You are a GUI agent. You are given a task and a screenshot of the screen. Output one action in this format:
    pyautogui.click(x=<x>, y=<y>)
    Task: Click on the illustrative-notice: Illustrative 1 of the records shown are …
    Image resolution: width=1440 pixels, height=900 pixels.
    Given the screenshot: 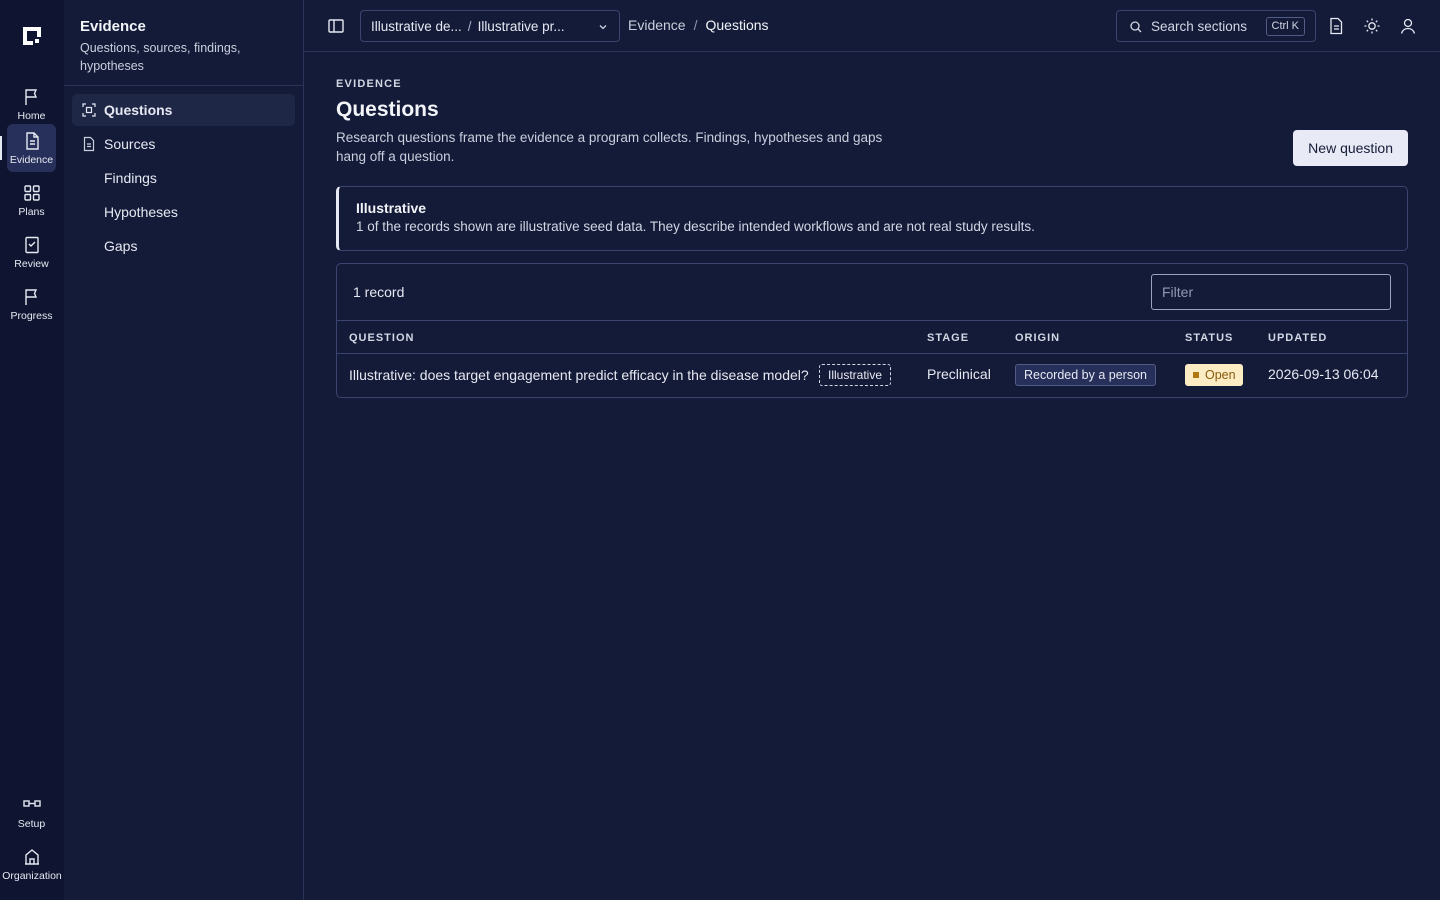 What is the action you would take?
    pyautogui.click(x=872, y=218)
    